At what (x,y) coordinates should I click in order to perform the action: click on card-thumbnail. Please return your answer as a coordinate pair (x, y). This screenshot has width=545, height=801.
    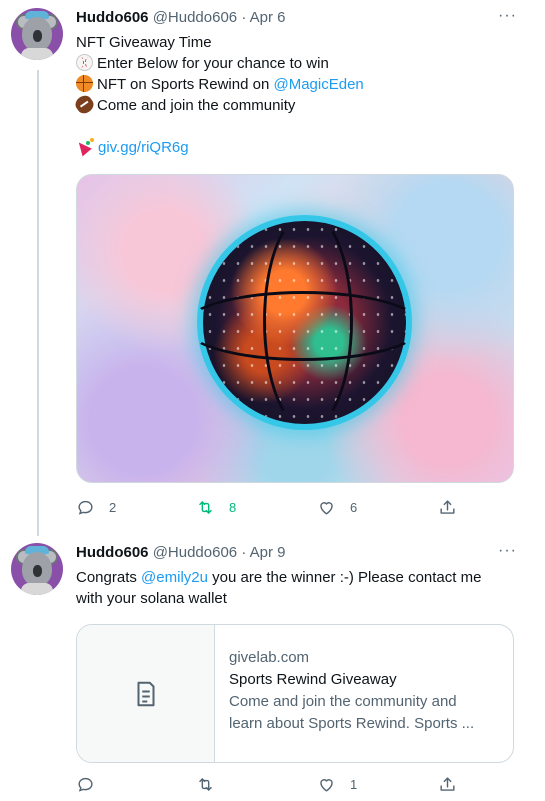
    Looking at the image, I should click on (146, 693).